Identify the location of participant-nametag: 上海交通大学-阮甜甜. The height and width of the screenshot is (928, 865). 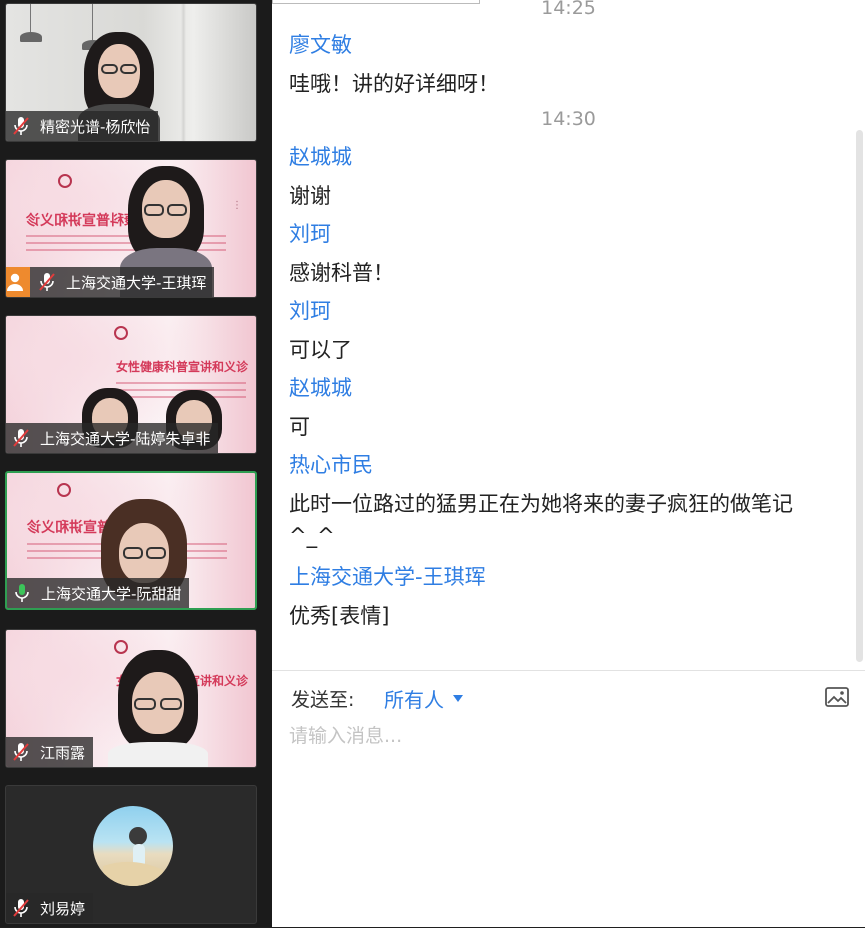
(98, 593).